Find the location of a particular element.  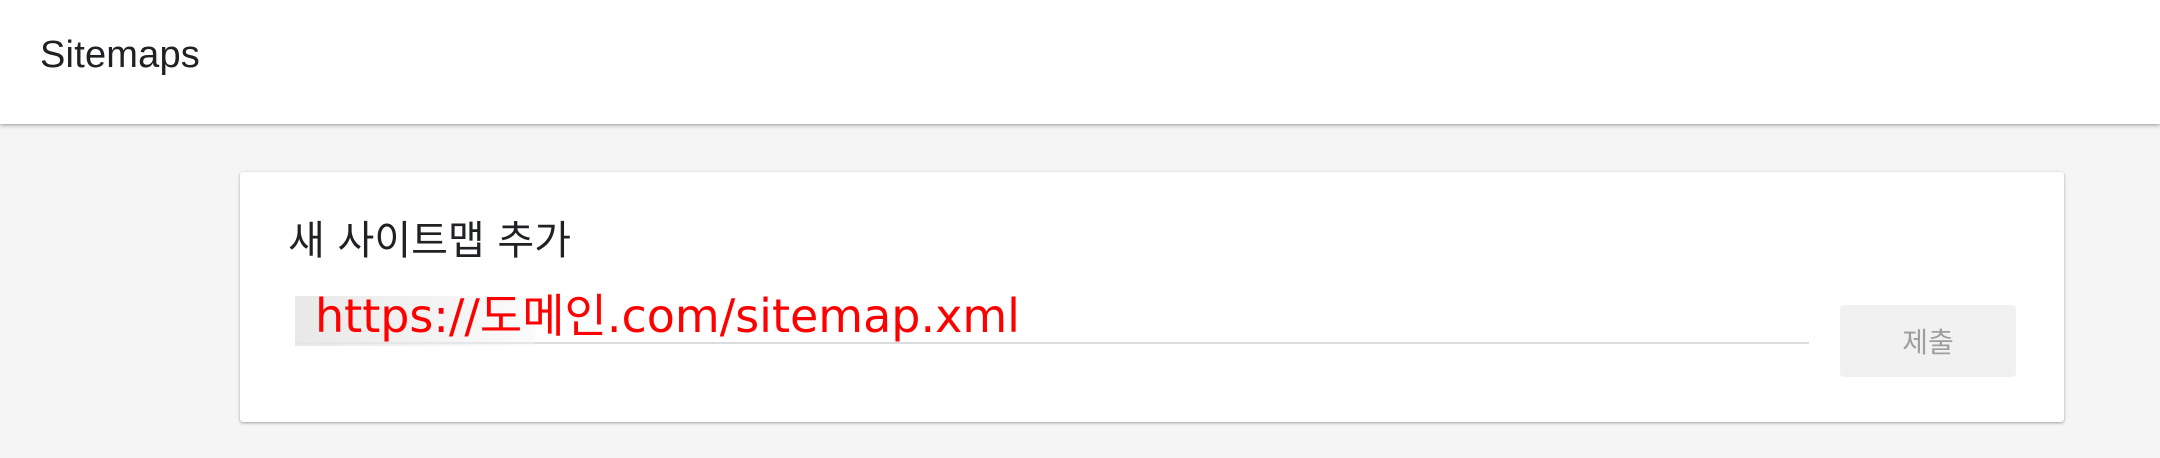

add-sitemap-title: 새 사이트맵 추가 is located at coordinates (430, 241).